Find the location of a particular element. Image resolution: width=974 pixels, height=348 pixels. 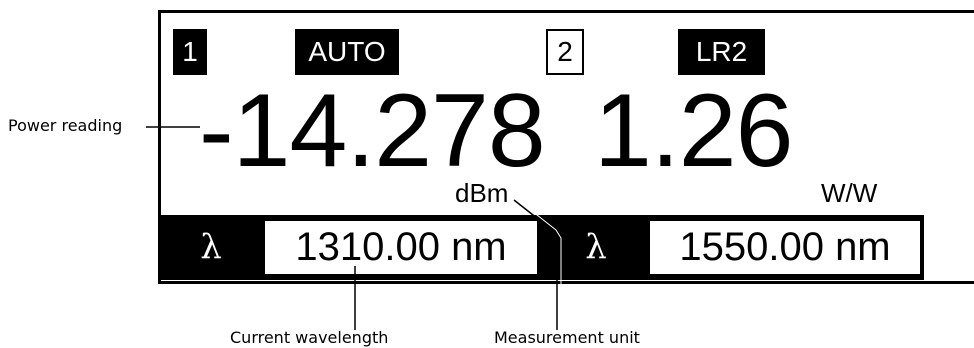

measurement-unit-leader is located at coordinates (535, 264).